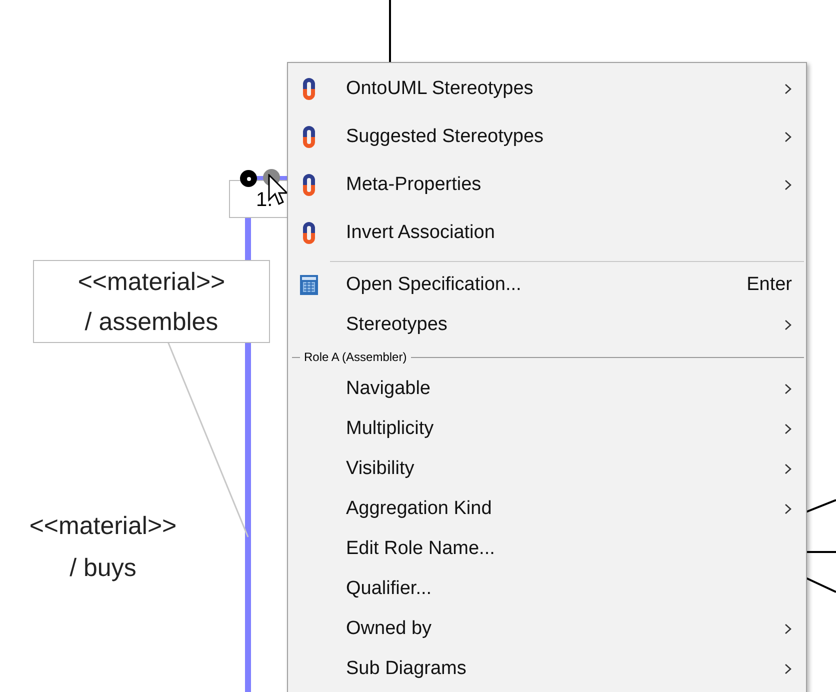  I want to click on group-heading: Role A (Assembler), so click(355, 357).